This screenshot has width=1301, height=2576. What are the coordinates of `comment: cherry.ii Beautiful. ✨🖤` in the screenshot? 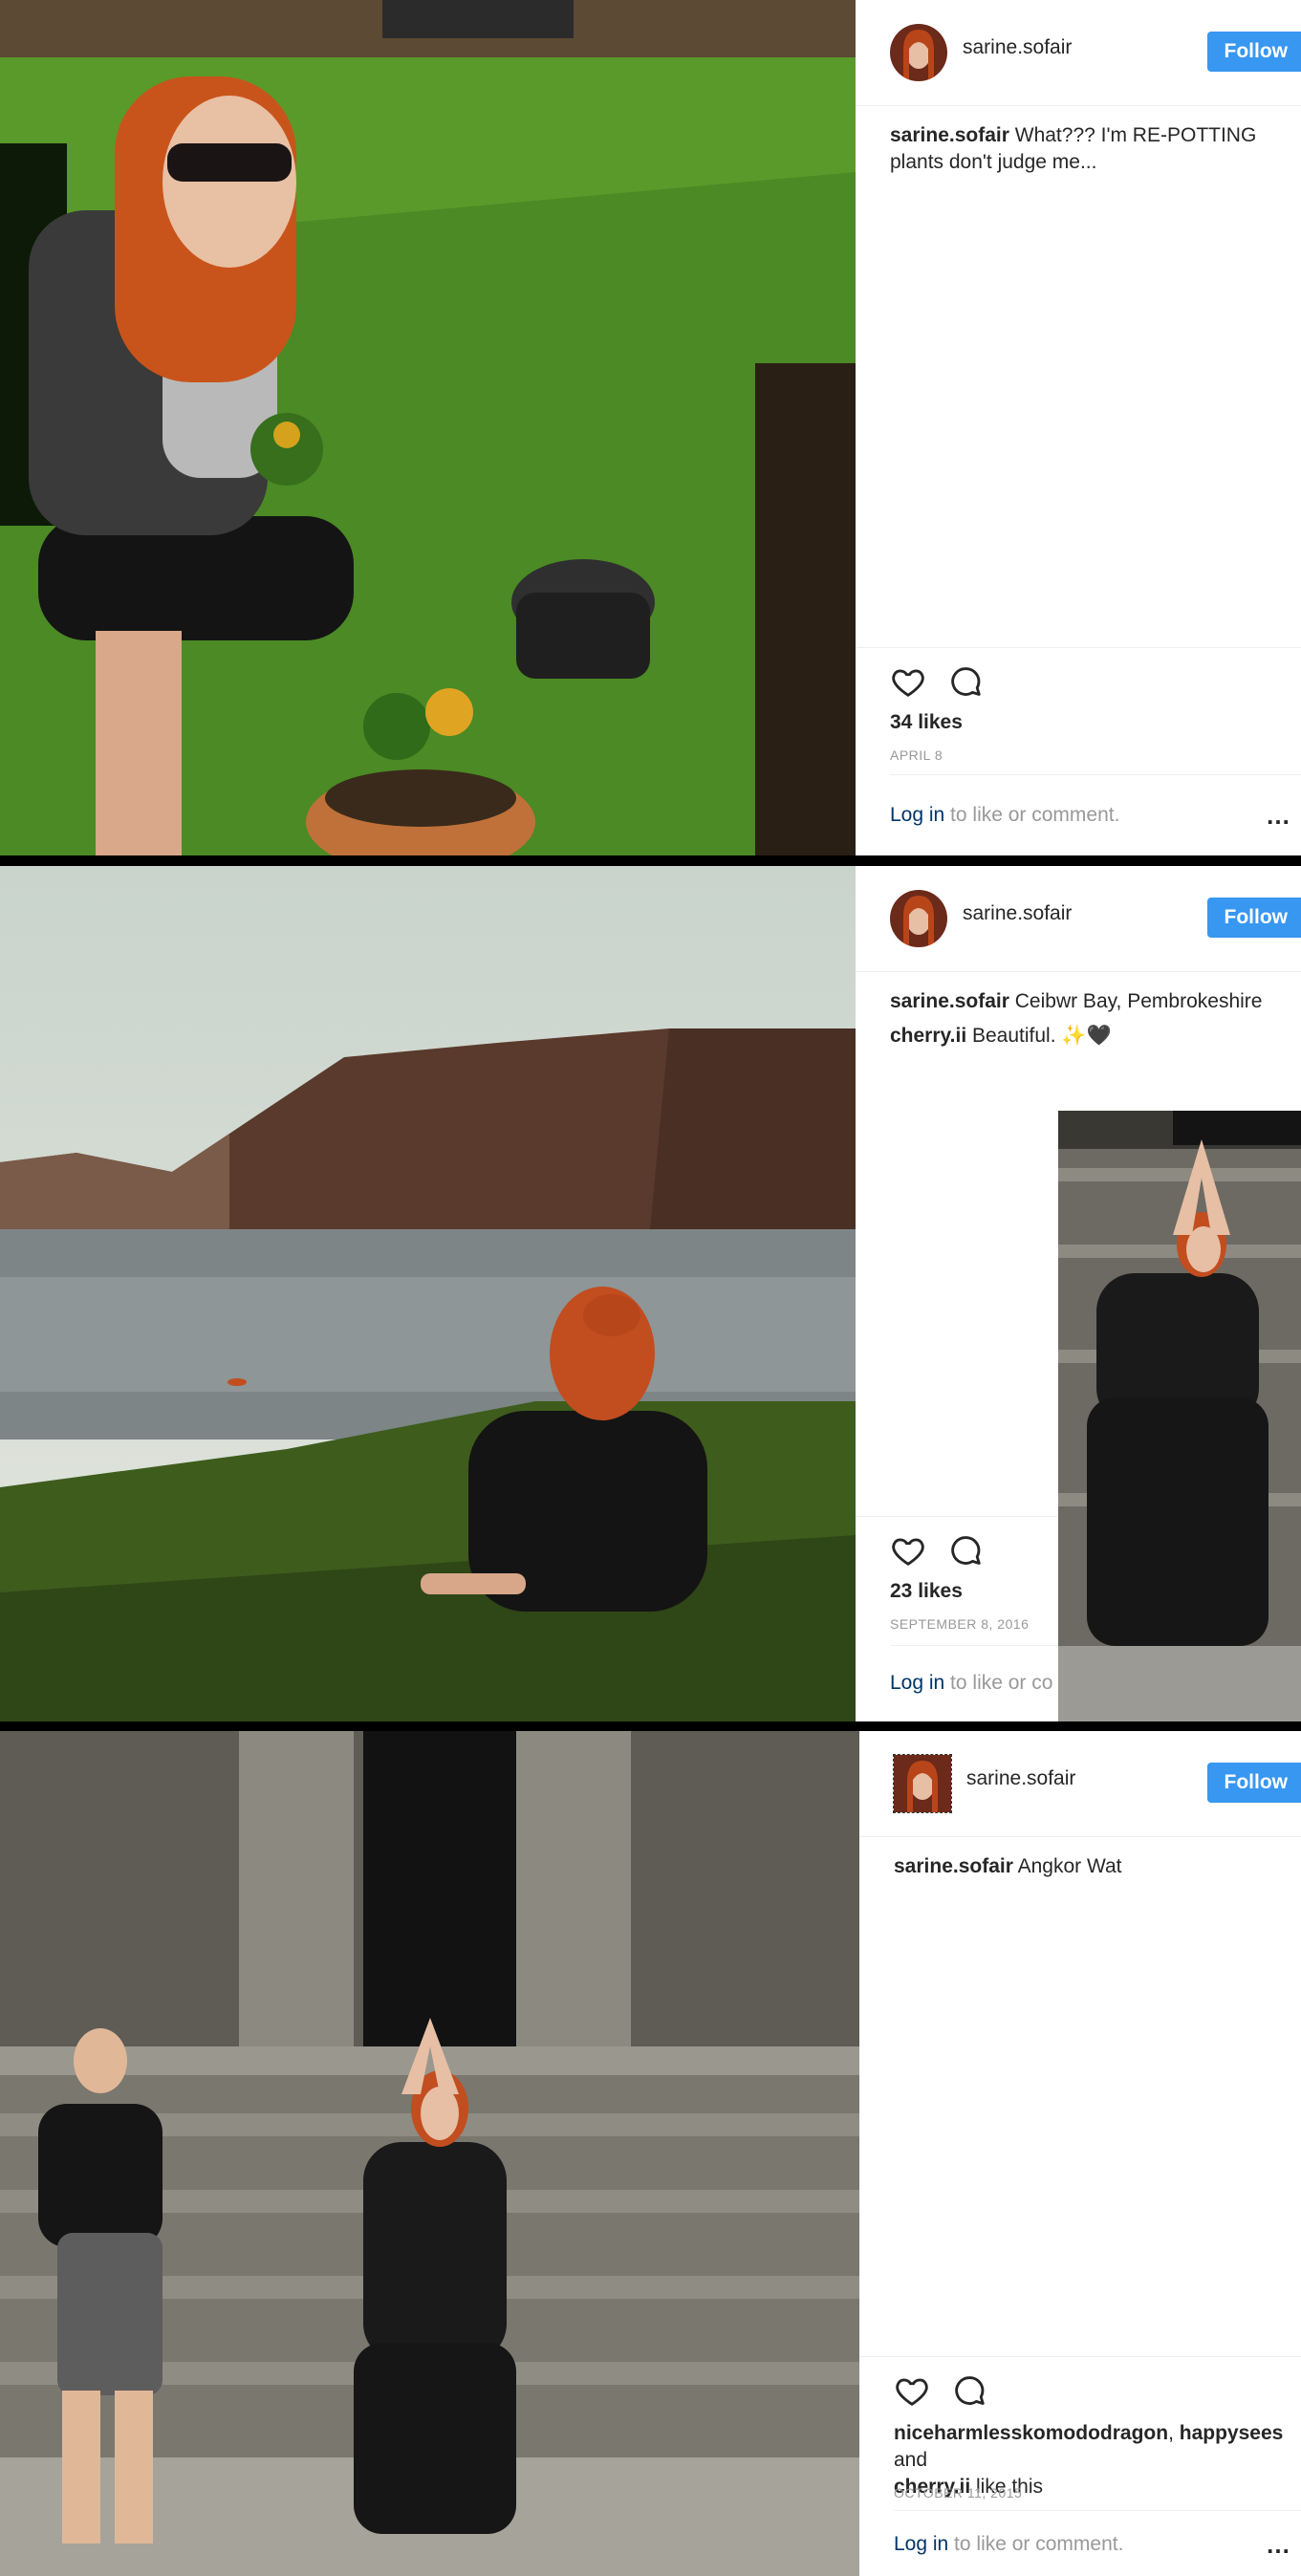 It's located at (1090, 1036).